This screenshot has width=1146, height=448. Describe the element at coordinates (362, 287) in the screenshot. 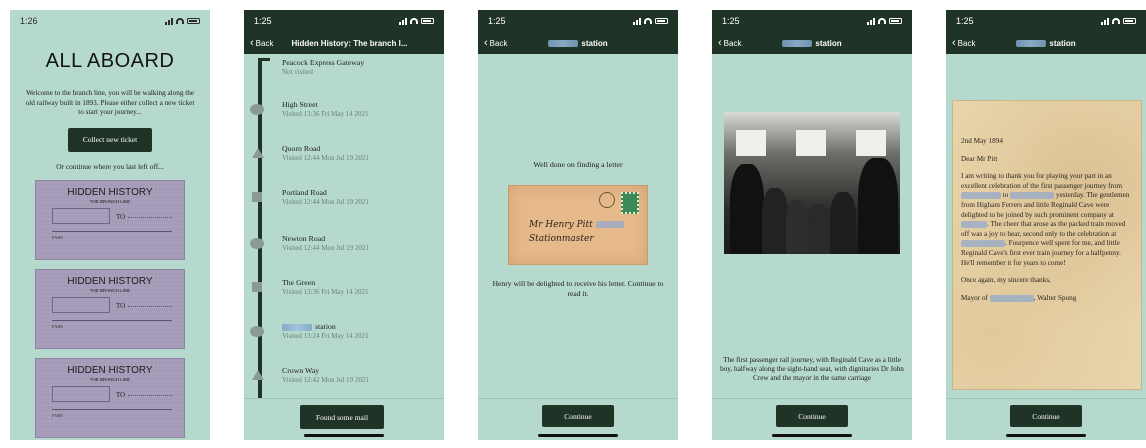

I see `stop-item: The Green Visited 13:36 Fri May 14 2021` at that location.